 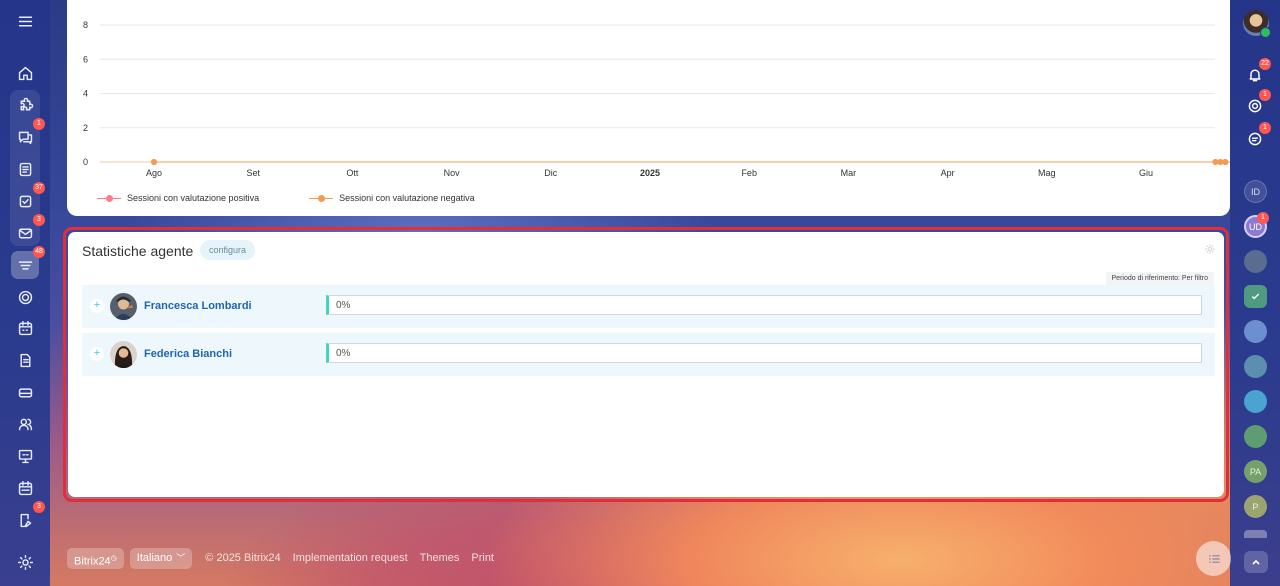 I want to click on x-tick-label: Dic, so click(x=550, y=173).